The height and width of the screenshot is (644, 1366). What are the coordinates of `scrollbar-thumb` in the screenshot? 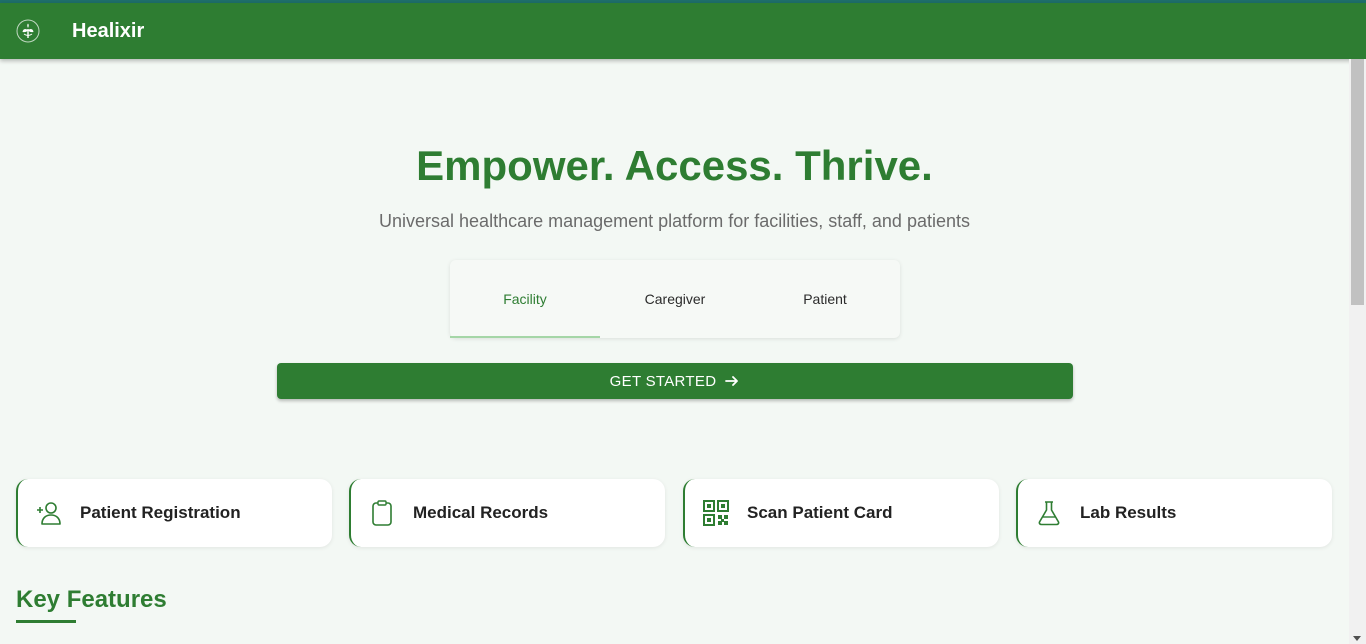 It's located at (1357, 182).